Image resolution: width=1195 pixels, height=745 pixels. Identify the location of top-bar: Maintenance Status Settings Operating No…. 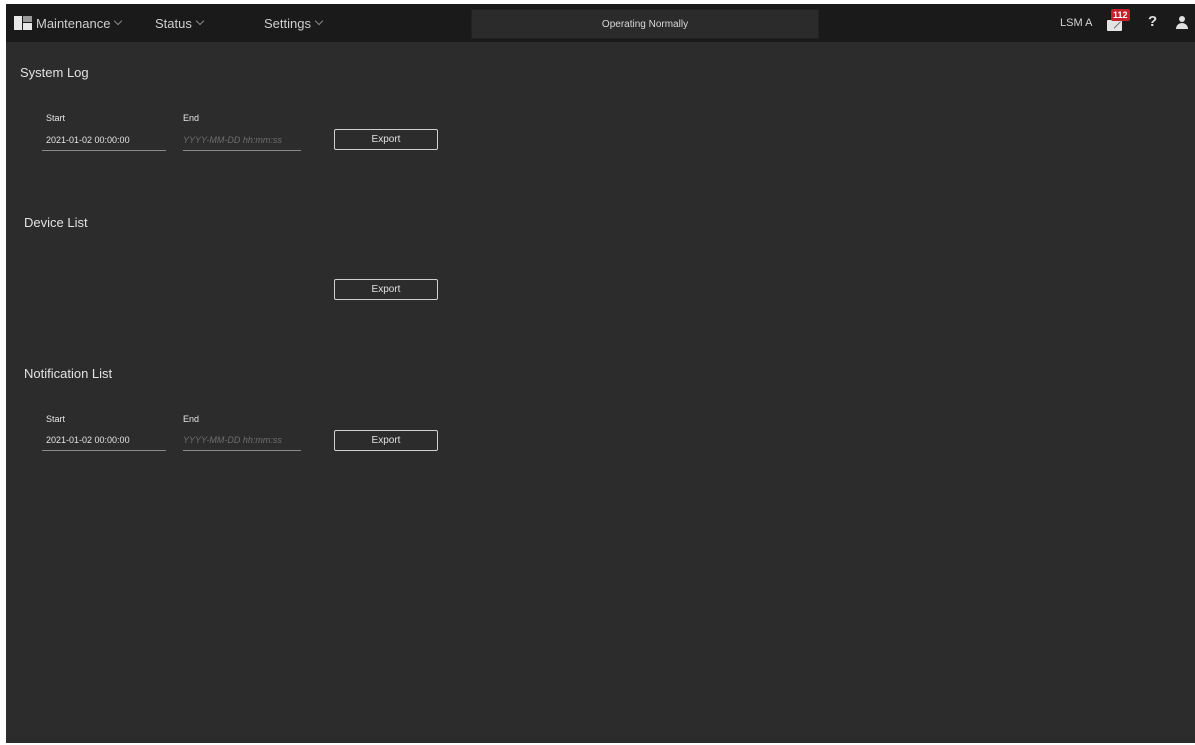
(600, 23).